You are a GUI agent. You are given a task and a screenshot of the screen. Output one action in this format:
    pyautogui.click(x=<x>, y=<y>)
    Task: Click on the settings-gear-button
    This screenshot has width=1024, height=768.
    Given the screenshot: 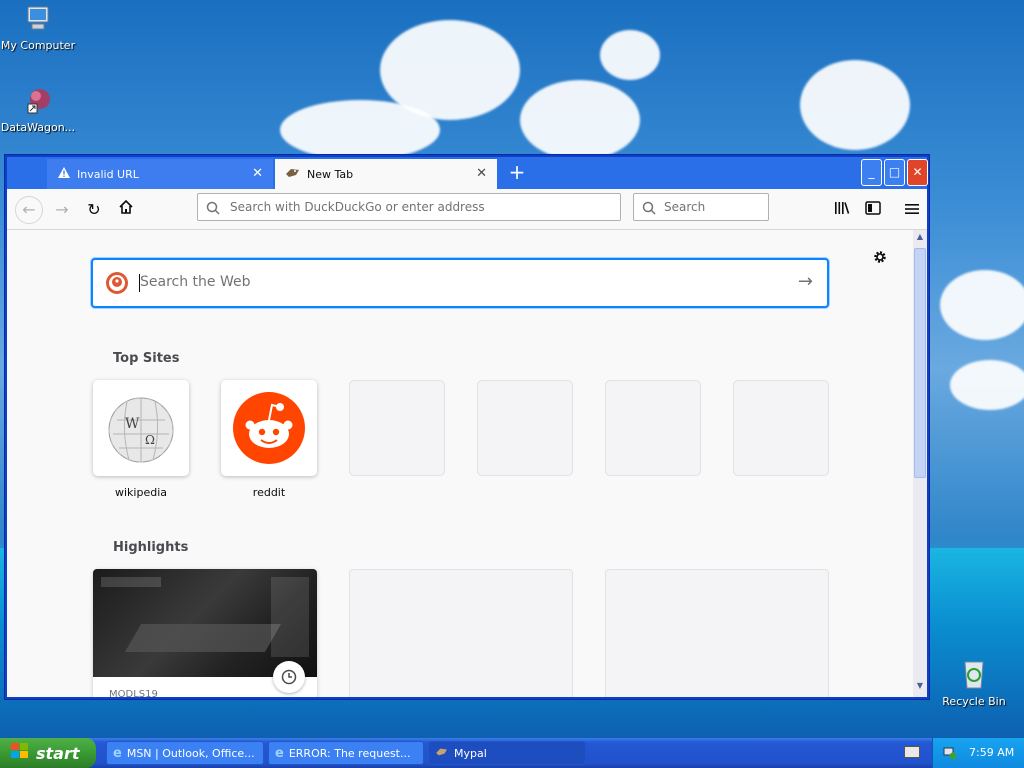 What is the action you would take?
    pyautogui.click(x=881, y=258)
    